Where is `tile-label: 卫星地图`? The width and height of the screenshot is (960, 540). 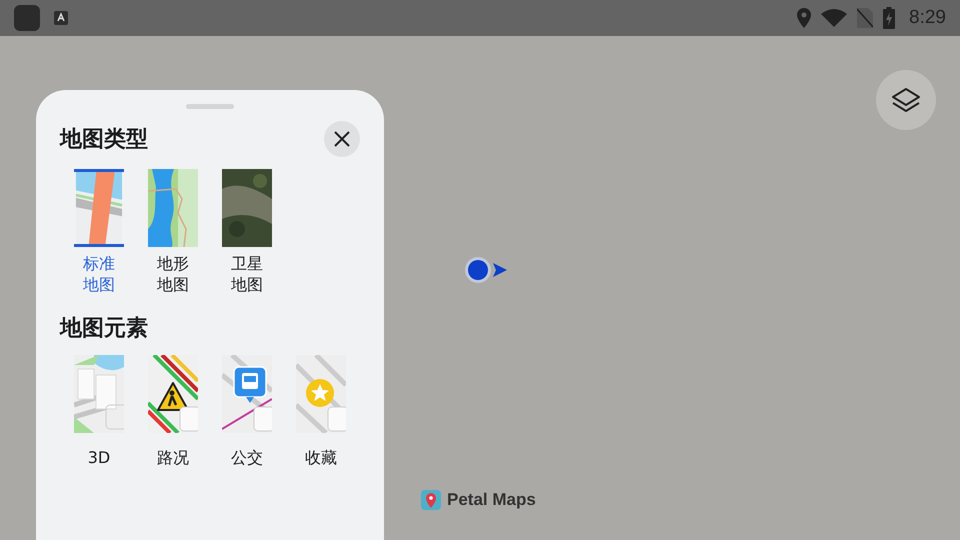
tile-label: 卫星地图 is located at coordinates (247, 274).